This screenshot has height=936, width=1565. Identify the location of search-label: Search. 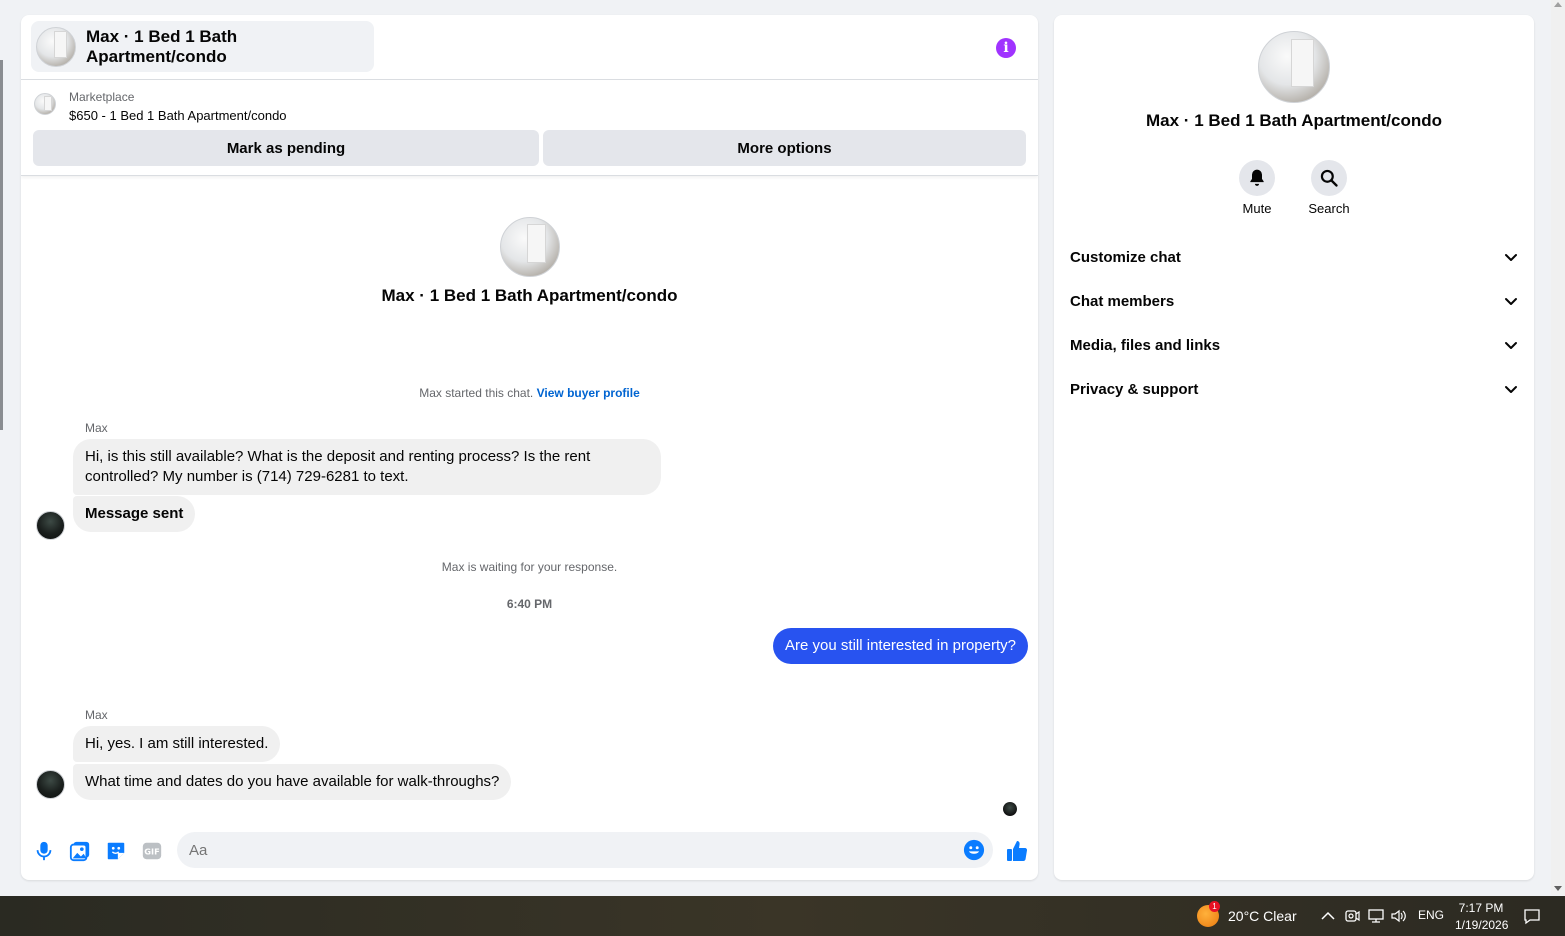
(1329, 208).